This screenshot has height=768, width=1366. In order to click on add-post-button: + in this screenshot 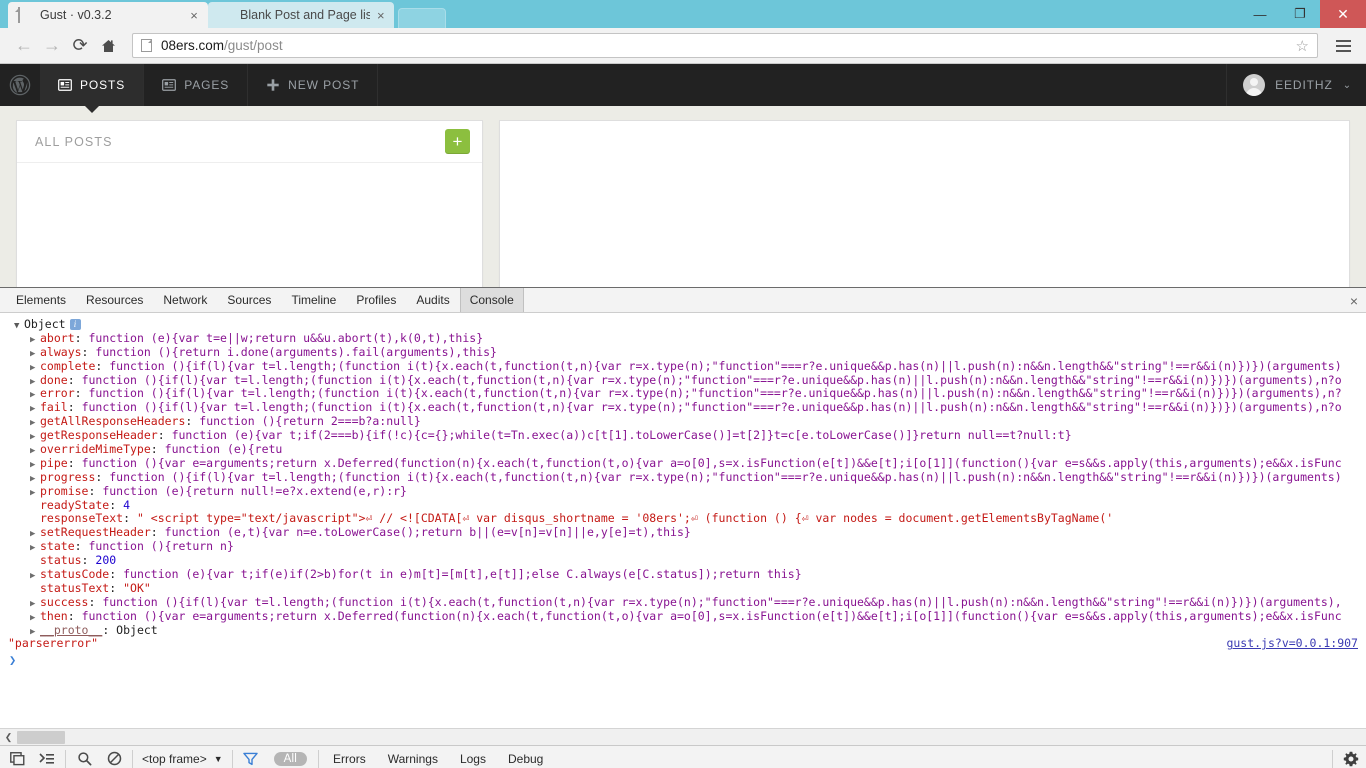, I will do `click(457, 141)`.